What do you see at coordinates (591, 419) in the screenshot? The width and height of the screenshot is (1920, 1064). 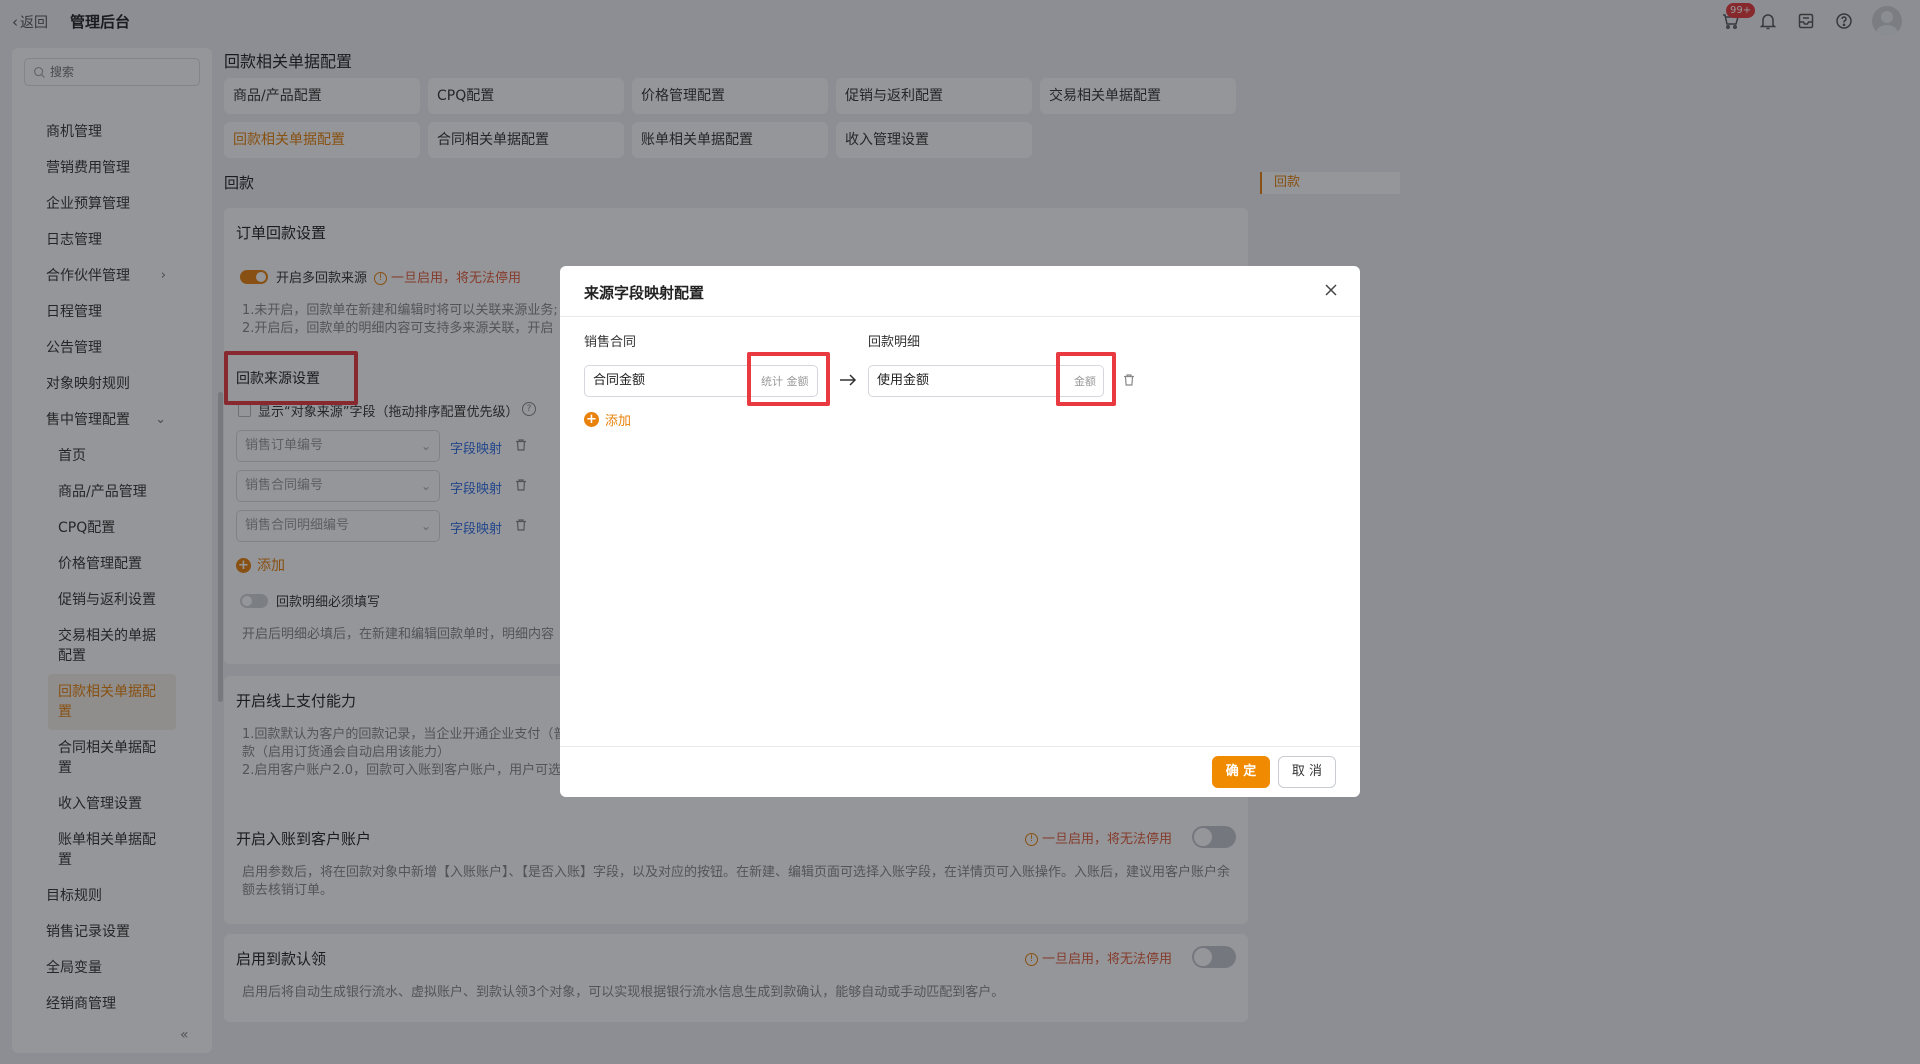 I see `plus-icon: +` at bounding box center [591, 419].